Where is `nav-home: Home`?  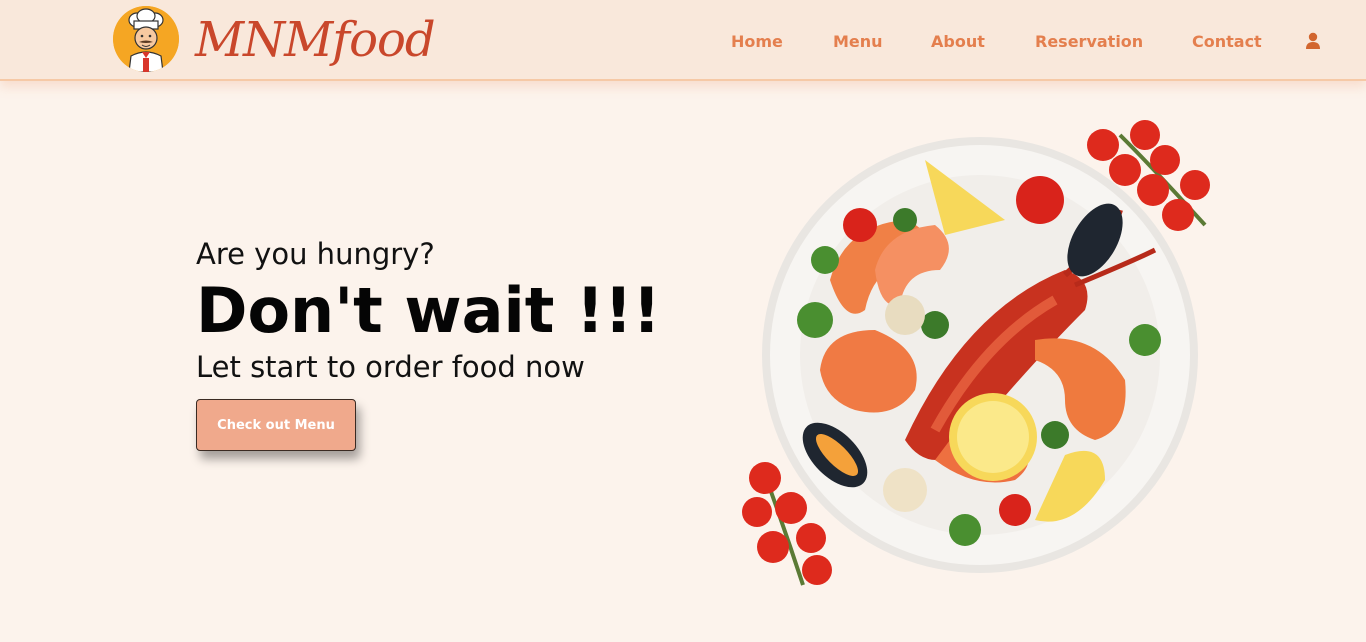 nav-home: Home is located at coordinates (757, 42).